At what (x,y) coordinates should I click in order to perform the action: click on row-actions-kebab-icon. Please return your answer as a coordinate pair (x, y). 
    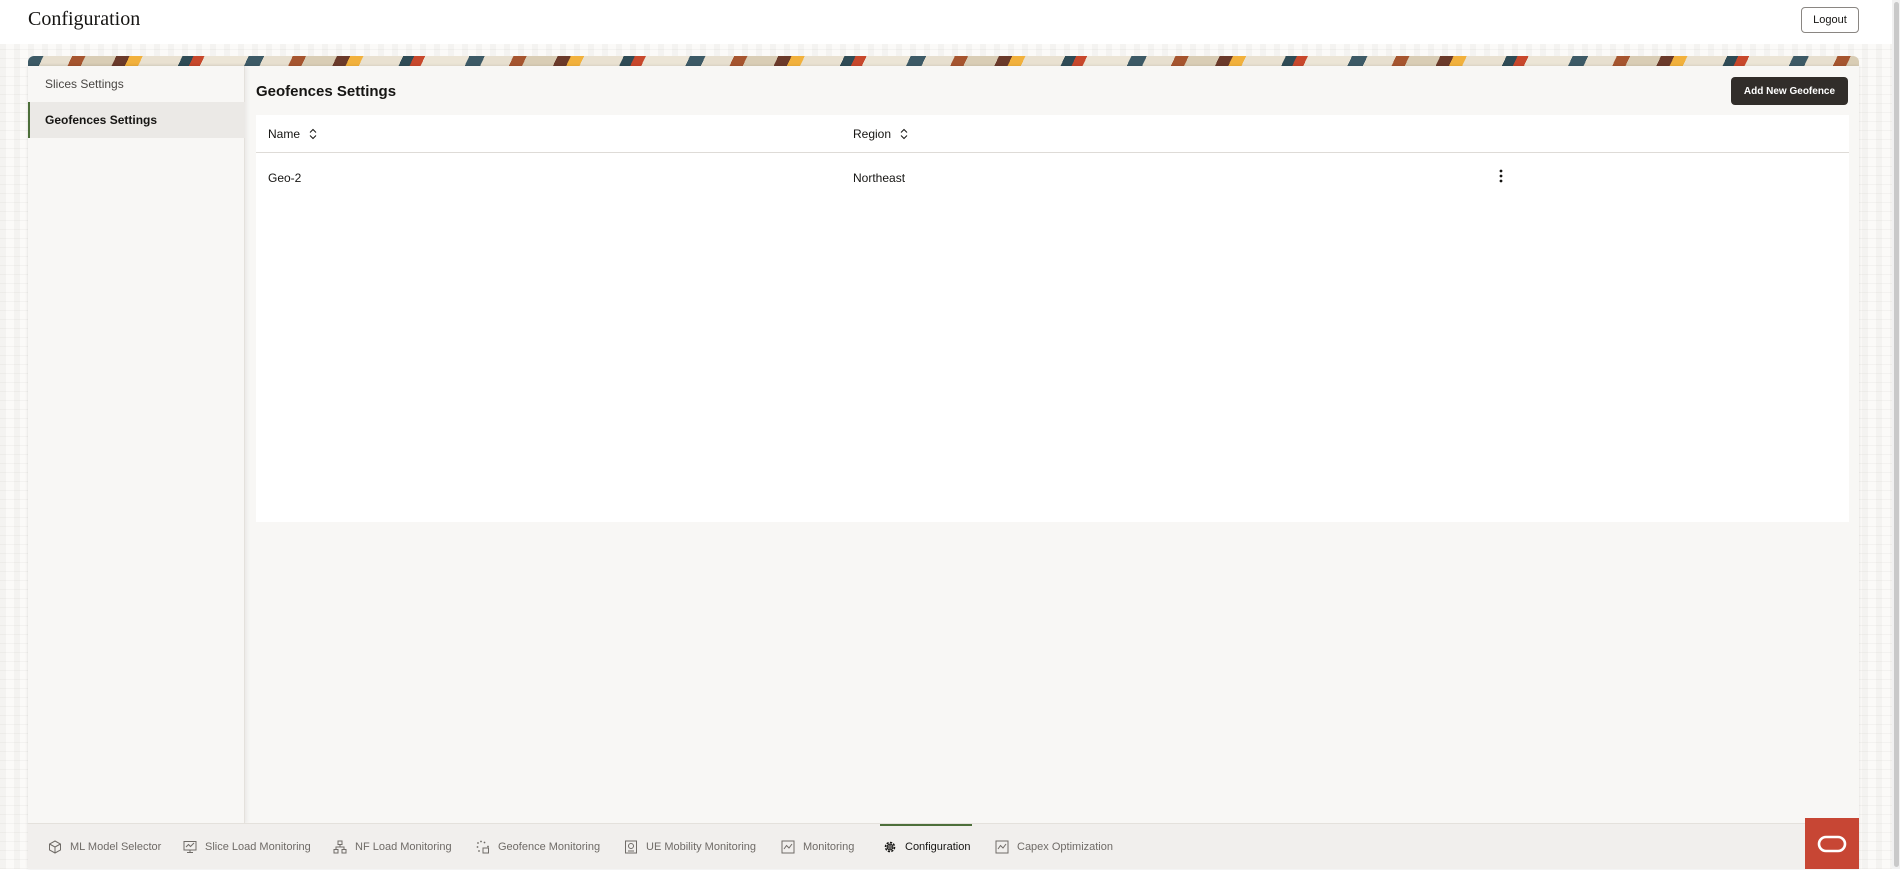
    Looking at the image, I should click on (1501, 176).